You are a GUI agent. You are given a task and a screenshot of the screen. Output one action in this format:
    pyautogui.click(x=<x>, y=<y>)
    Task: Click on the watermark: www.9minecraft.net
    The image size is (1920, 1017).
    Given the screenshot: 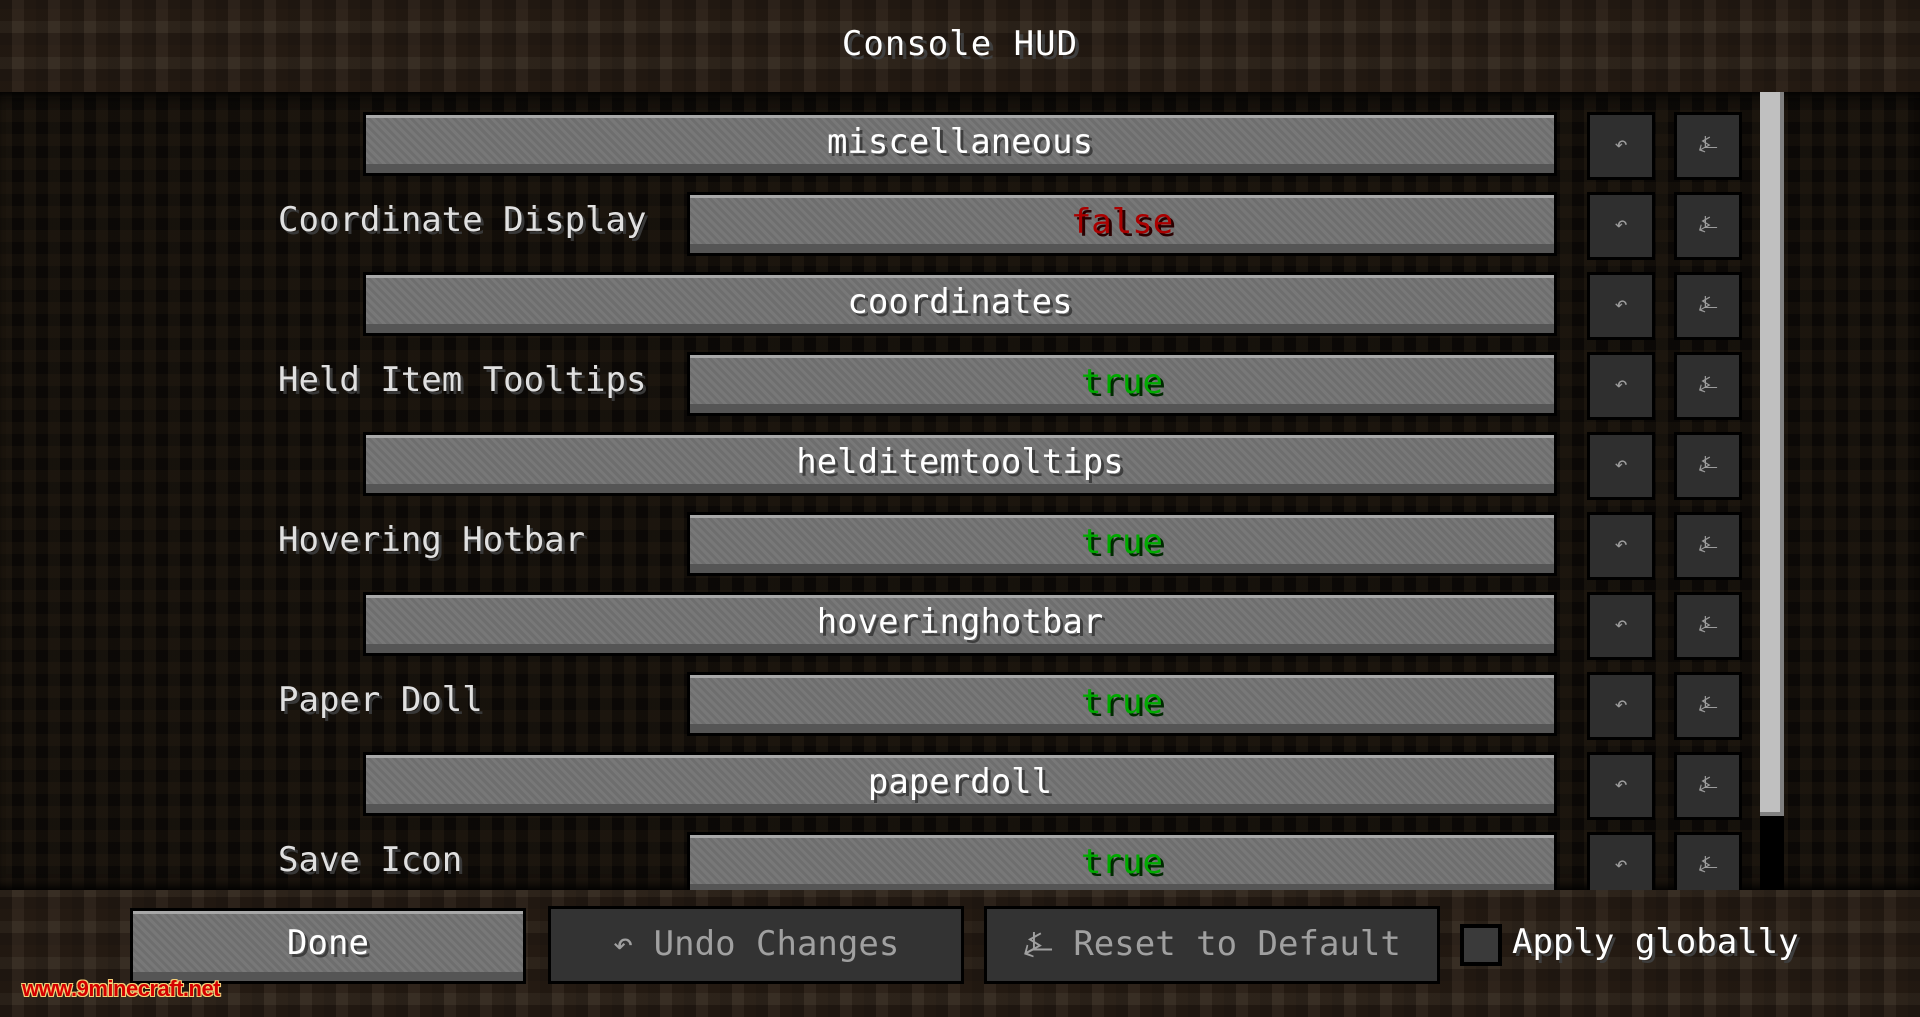 What is the action you would take?
    pyautogui.click(x=121, y=988)
    